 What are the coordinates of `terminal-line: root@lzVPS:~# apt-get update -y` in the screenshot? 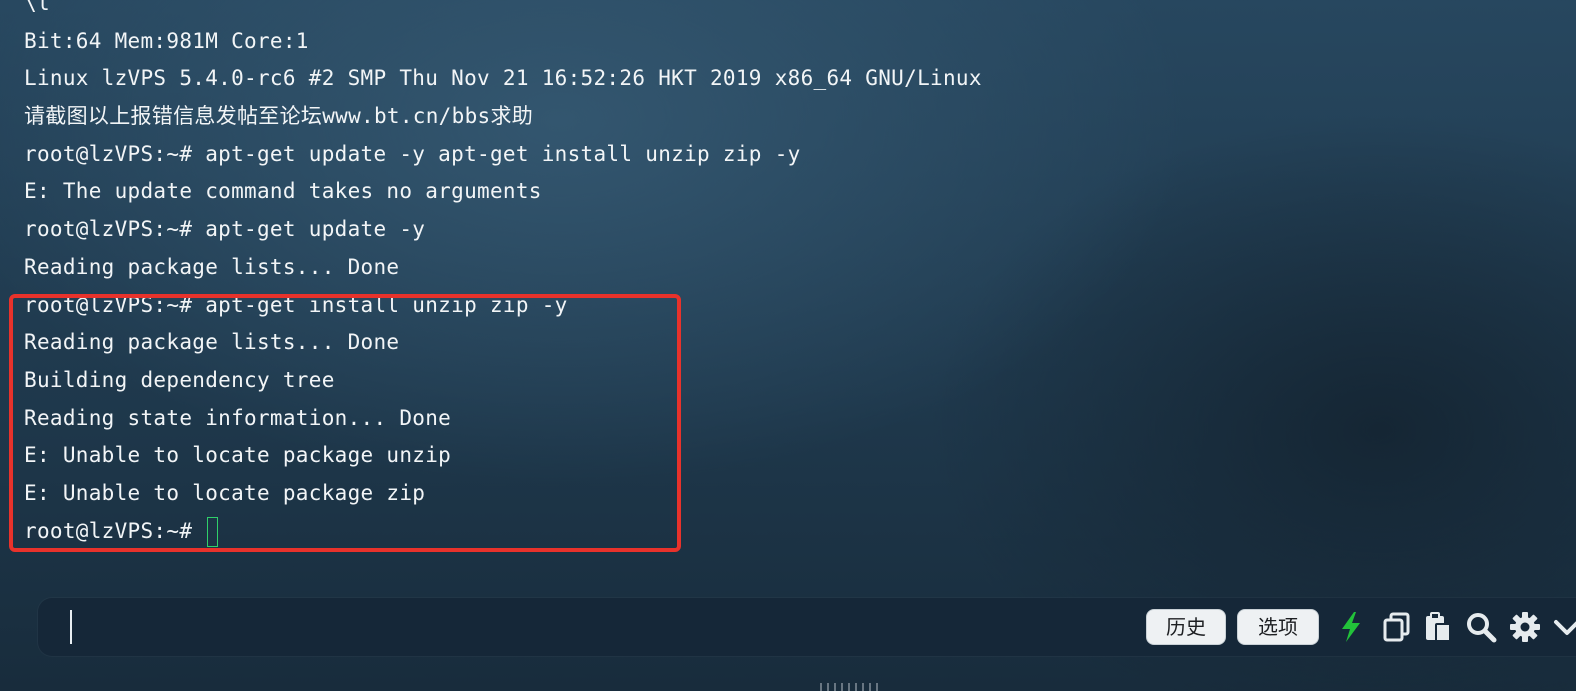 It's located at (225, 229).